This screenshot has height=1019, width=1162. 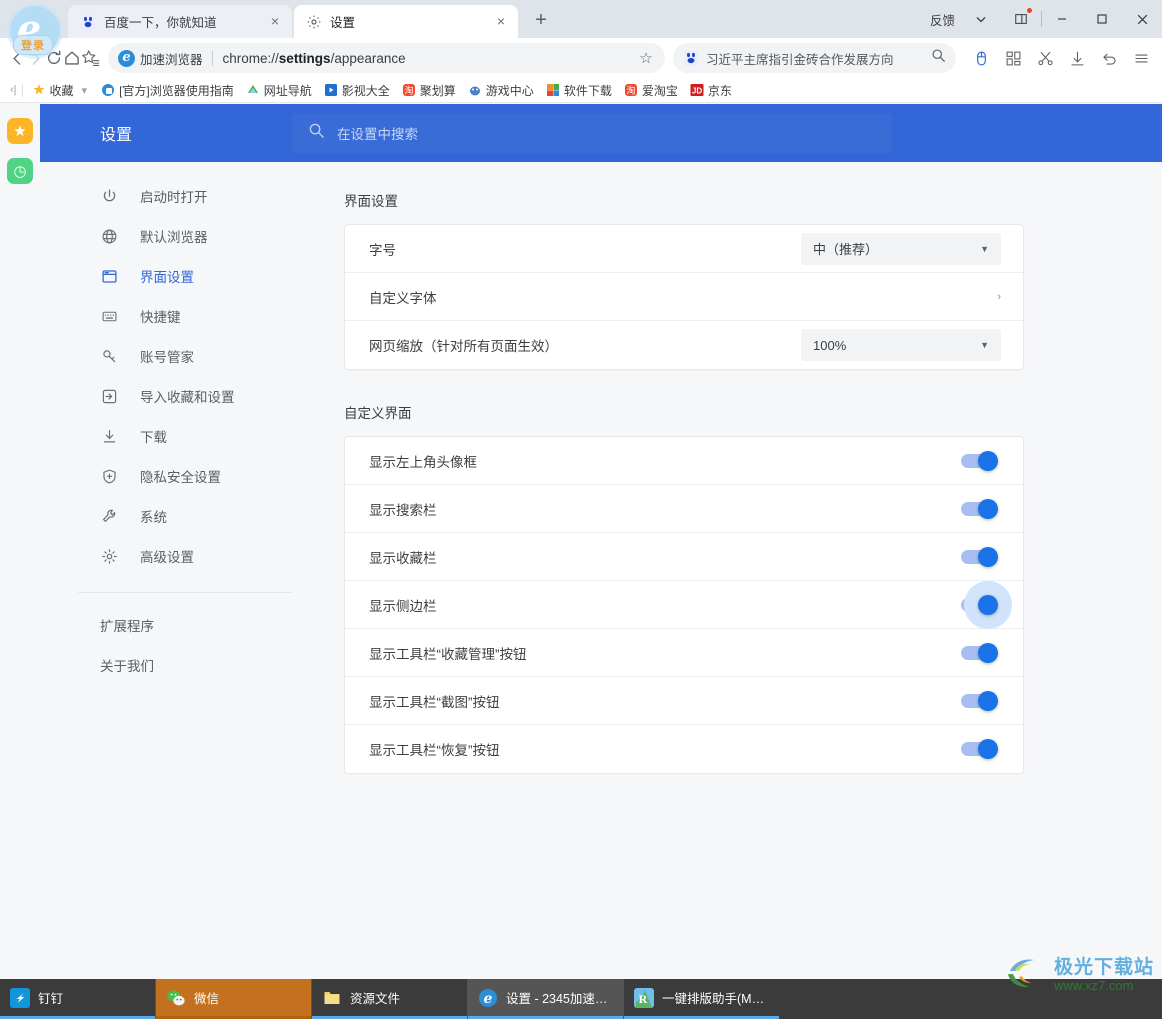 I want to click on address-bar: e 加速浏览器 chrome://settings/appearance ☆, so click(x=386, y=58).